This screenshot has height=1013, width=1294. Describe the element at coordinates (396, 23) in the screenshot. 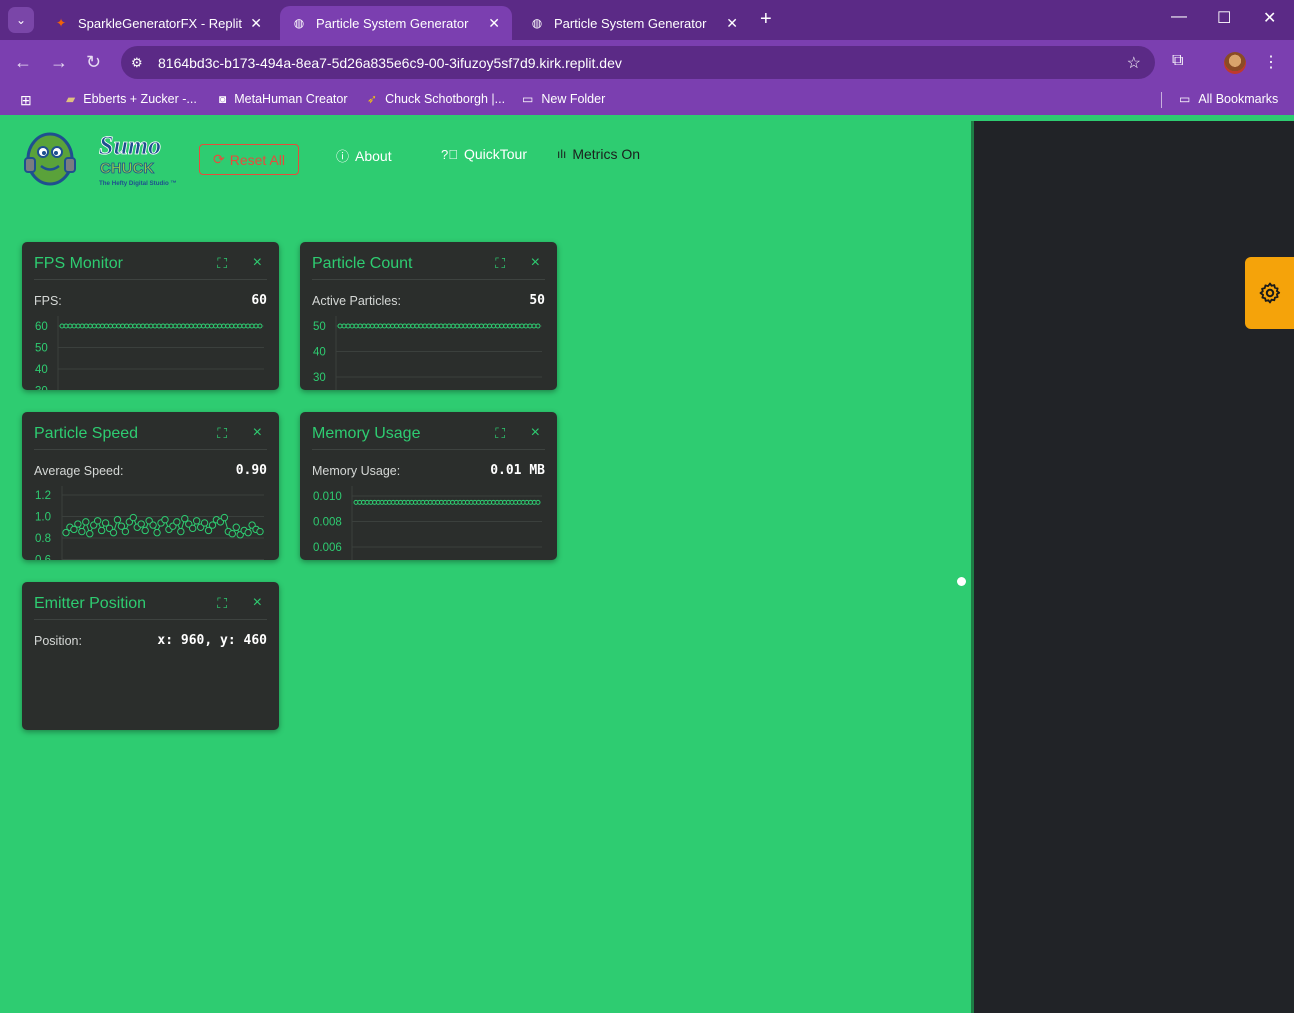

I see `tab-particle-system-generator-active: ◍ Particle System Generator ✕` at that location.